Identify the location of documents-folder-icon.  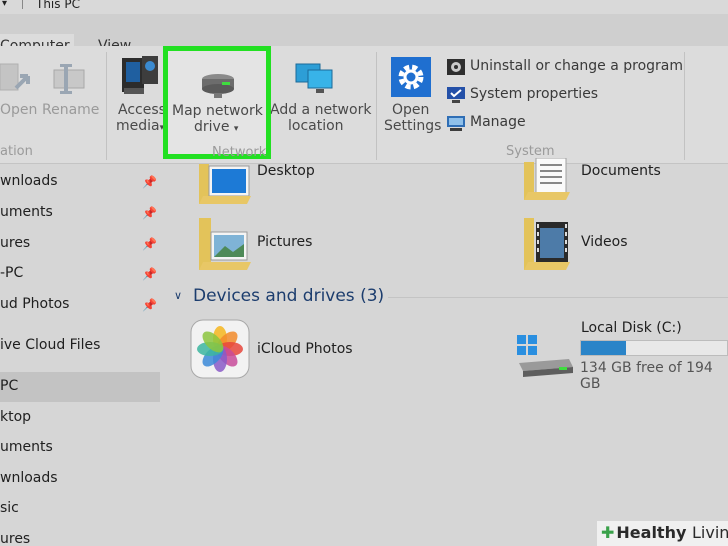
(547, 179).